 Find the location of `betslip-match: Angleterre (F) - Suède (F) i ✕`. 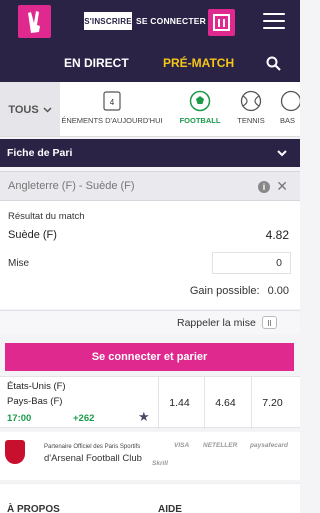

betslip-match: Angleterre (F) - Suède (F) i ✕ is located at coordinates (150, 186).